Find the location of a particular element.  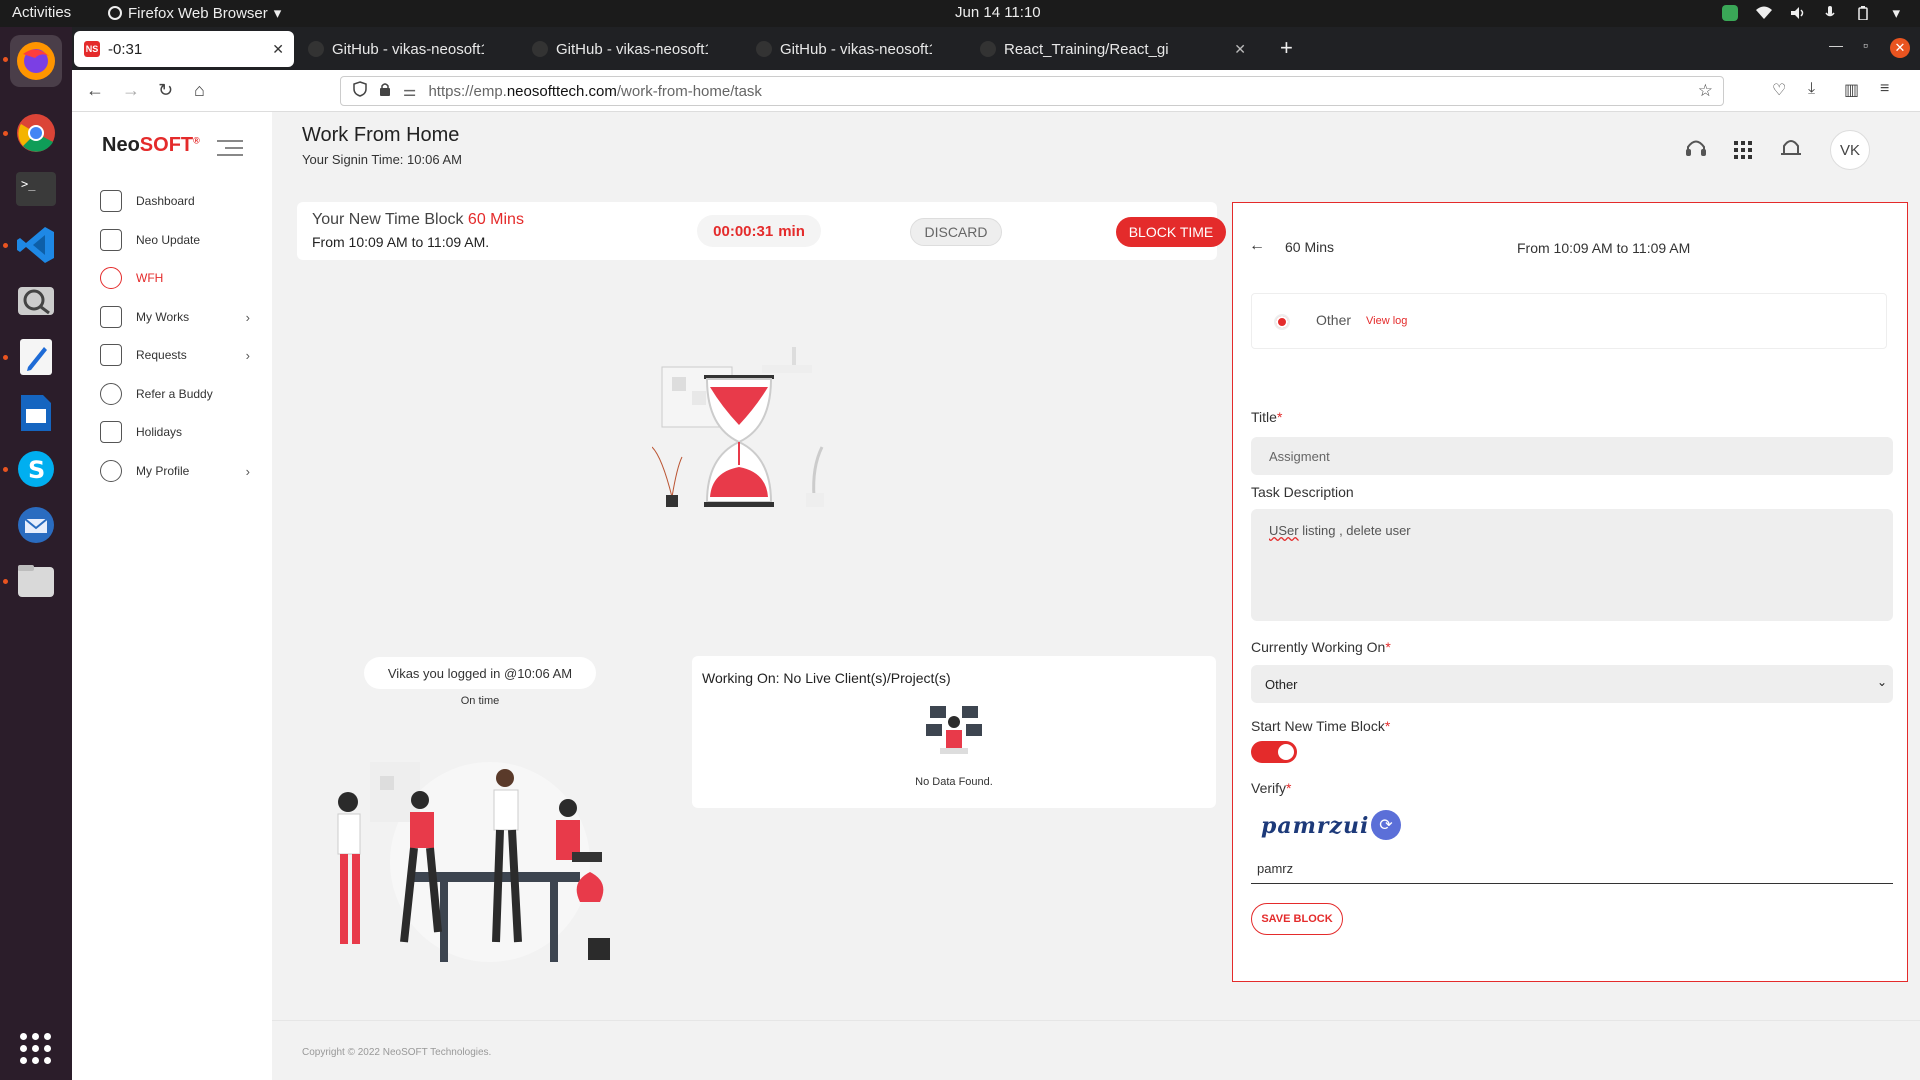

page-title: Work From Home is located at coordinates (381, 135).